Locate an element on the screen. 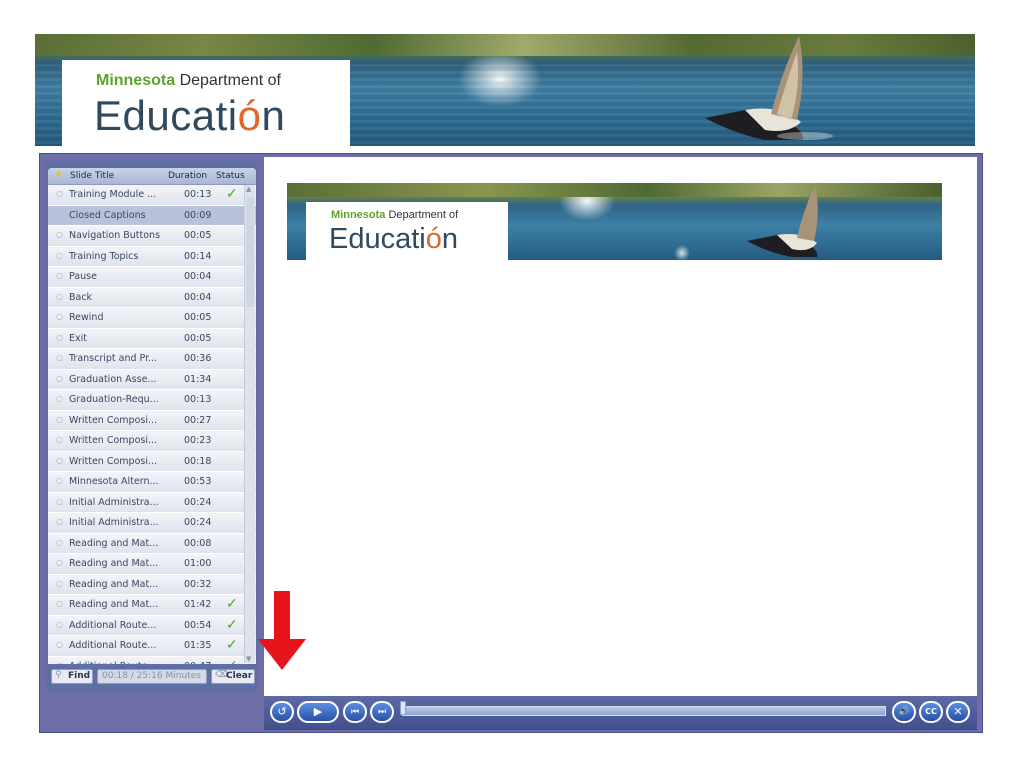 This screenshot has width=1024, height=768. outline-row: Closed Captions 00:09 is located at coordinates (152, 215).